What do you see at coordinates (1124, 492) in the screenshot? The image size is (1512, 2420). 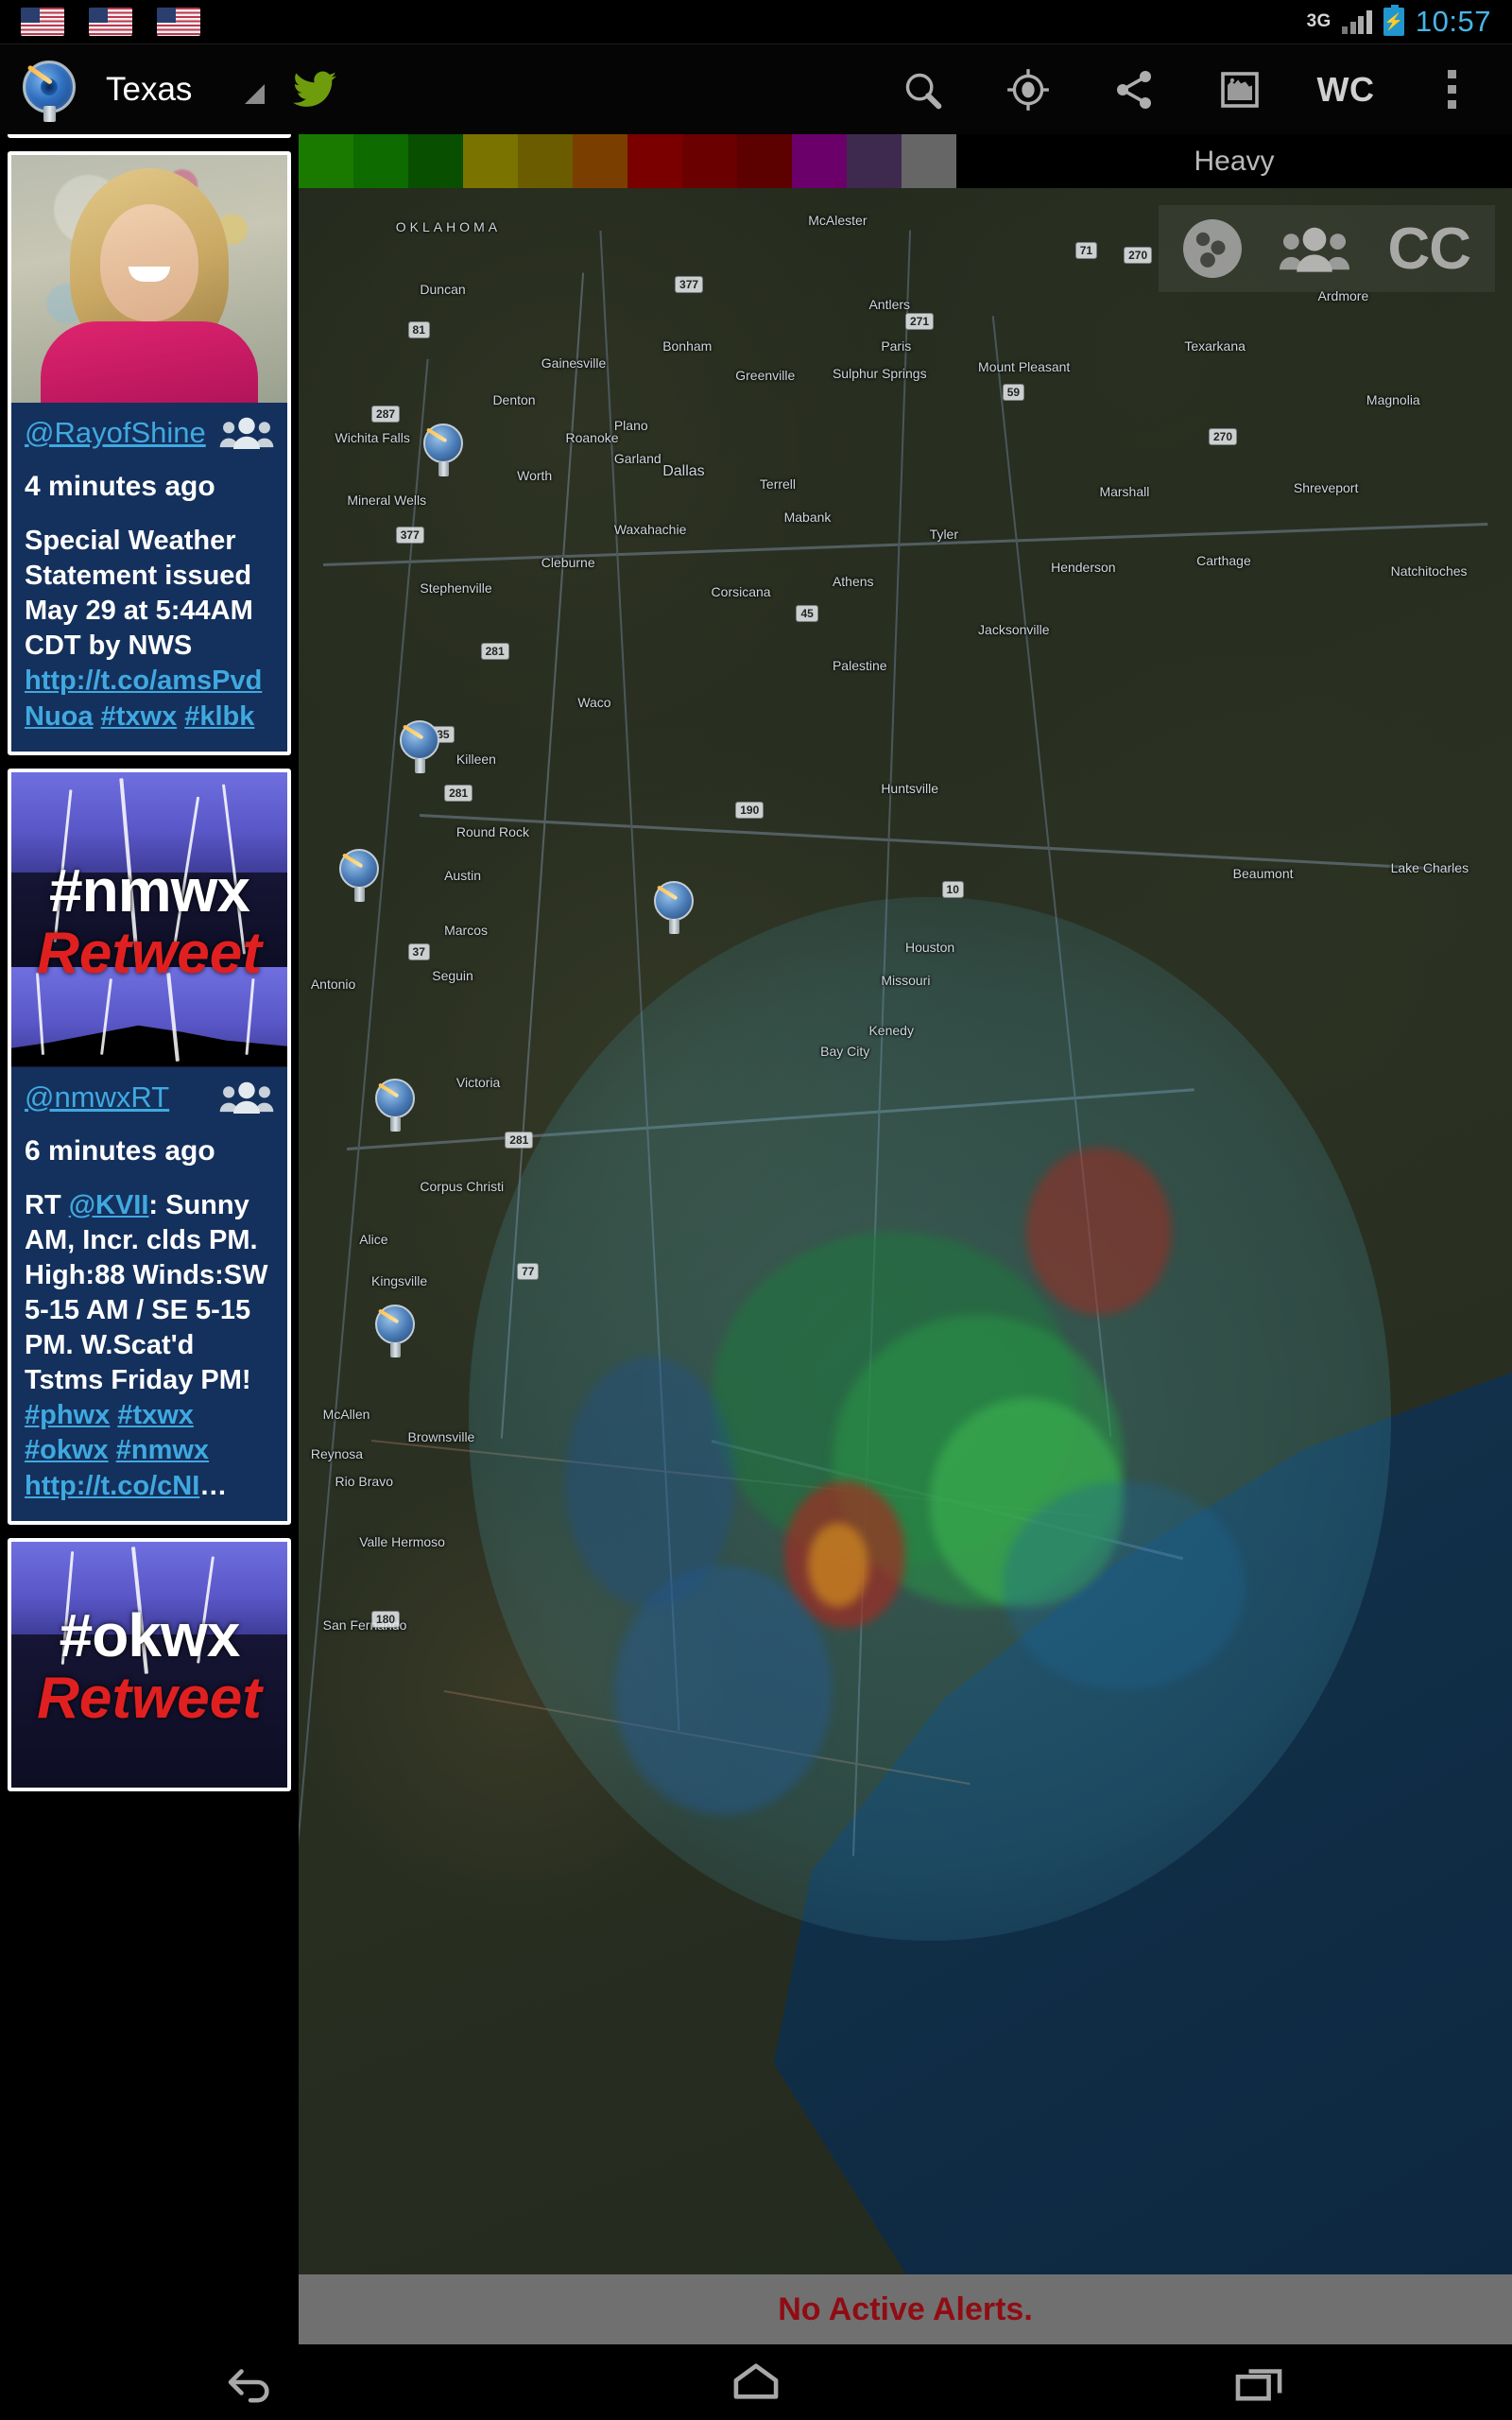 I see `map-label: Marshall` at bounding box center [1124, 492].